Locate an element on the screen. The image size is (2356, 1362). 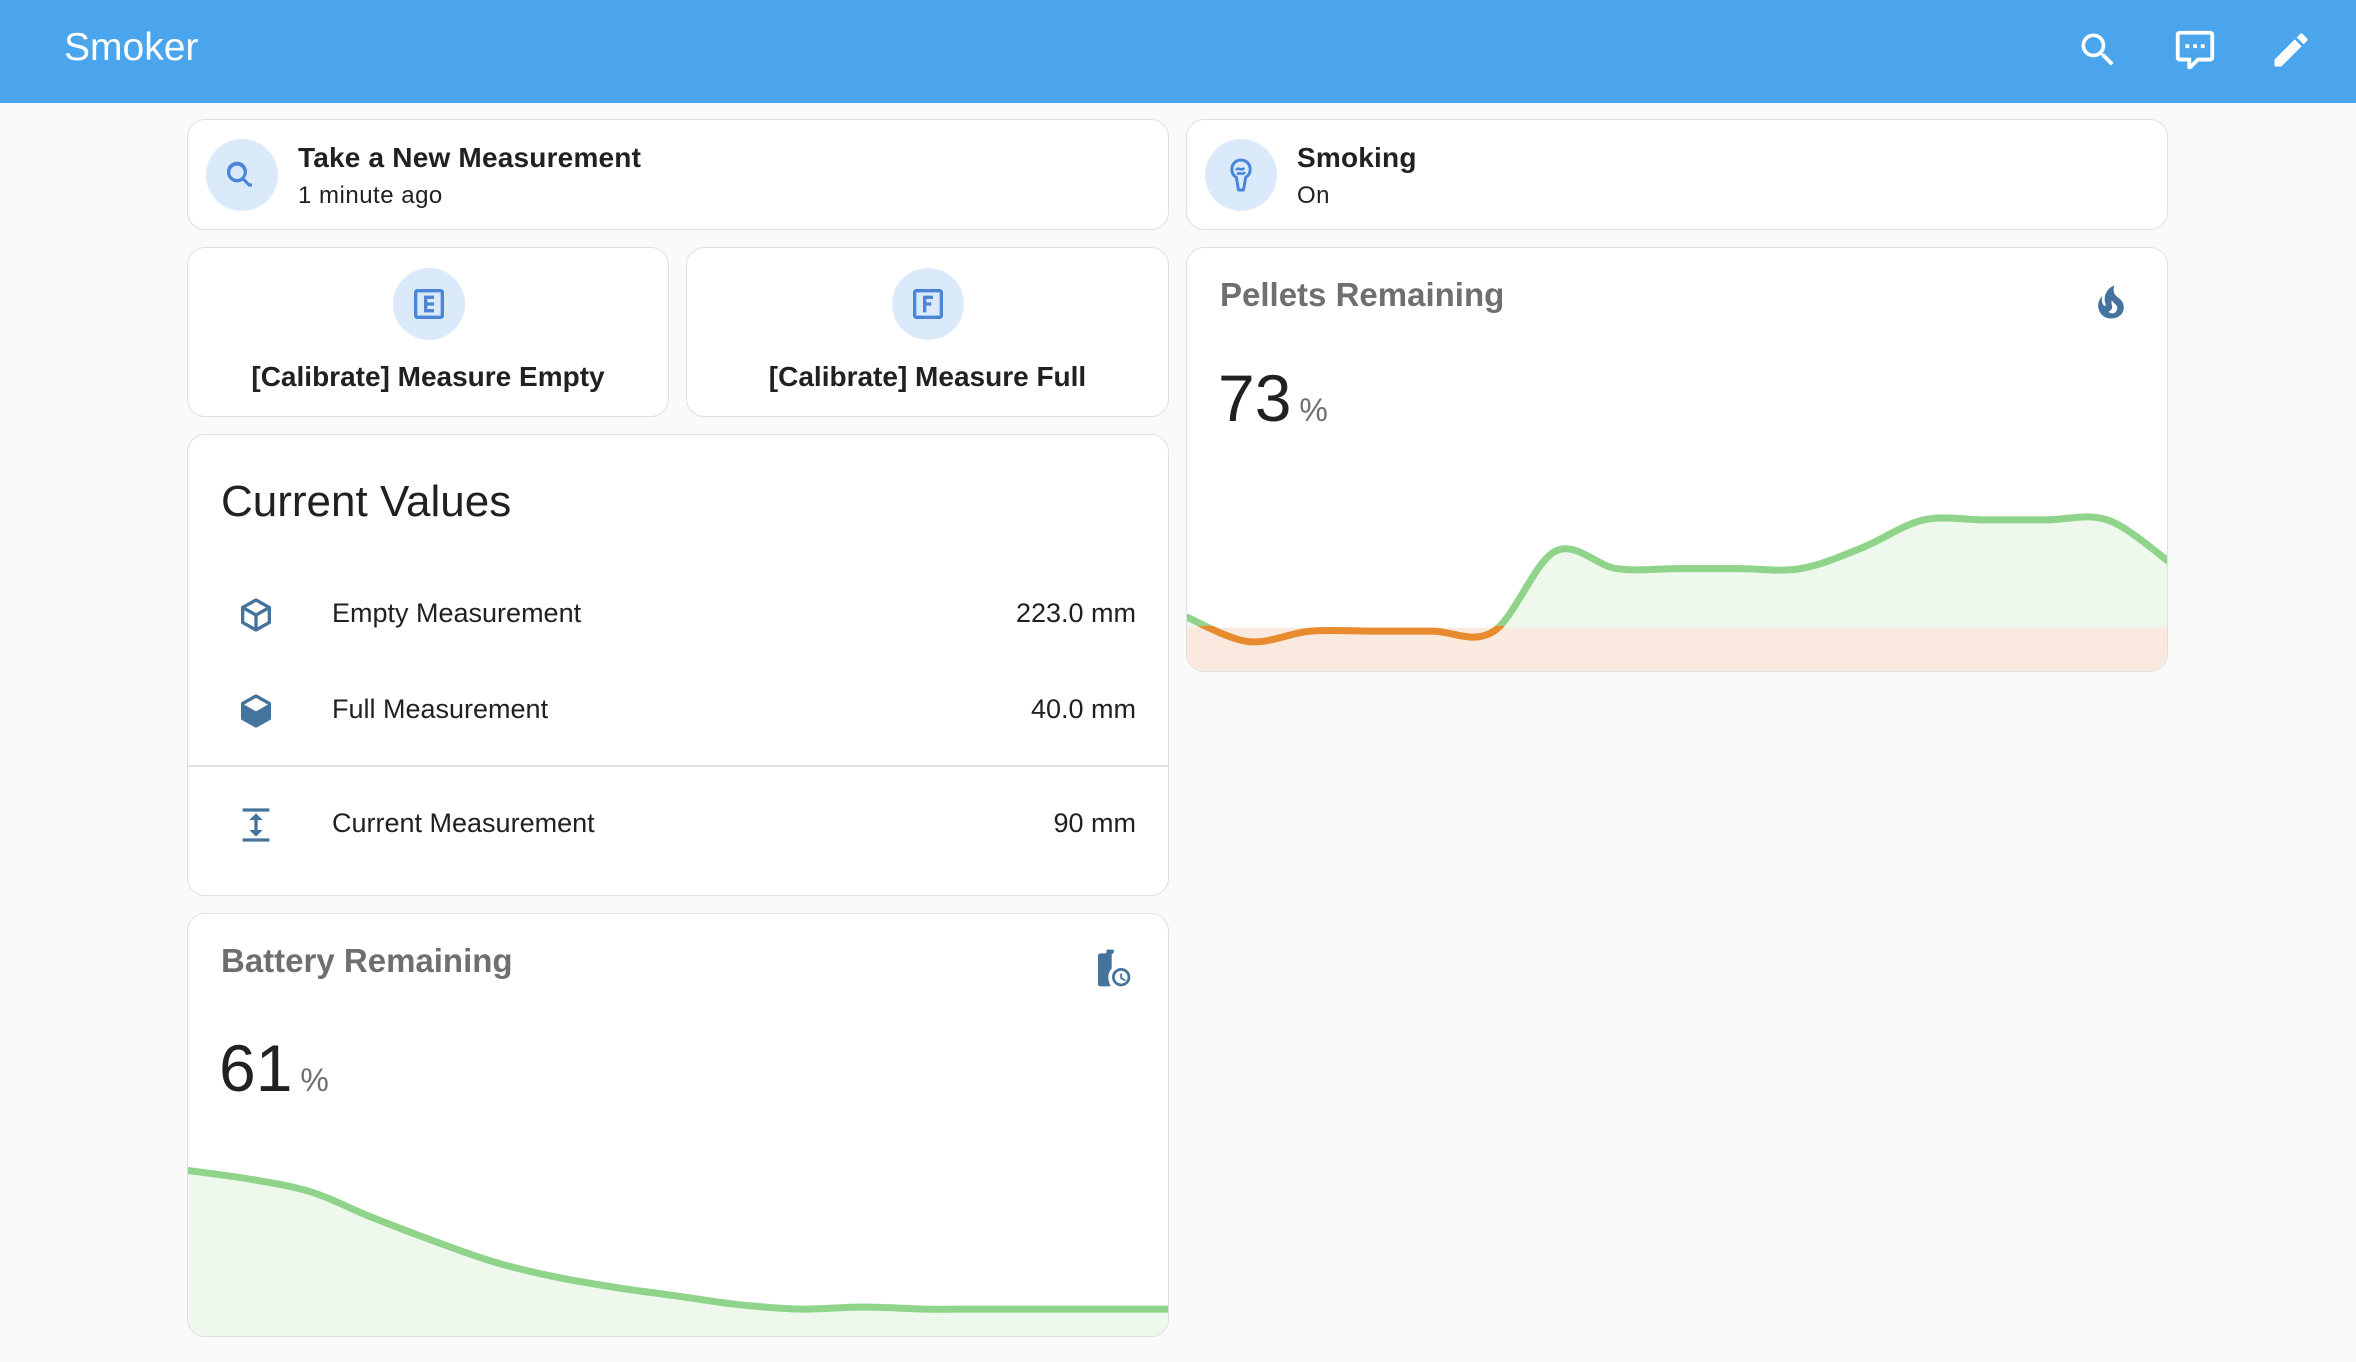
assist-button is located at coordinates (2195, 50).